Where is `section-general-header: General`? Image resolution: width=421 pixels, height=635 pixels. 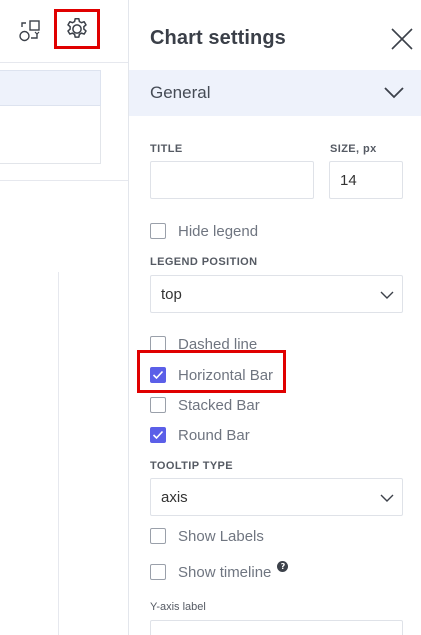
section-general-header: General is located at coordinates (275, 93).